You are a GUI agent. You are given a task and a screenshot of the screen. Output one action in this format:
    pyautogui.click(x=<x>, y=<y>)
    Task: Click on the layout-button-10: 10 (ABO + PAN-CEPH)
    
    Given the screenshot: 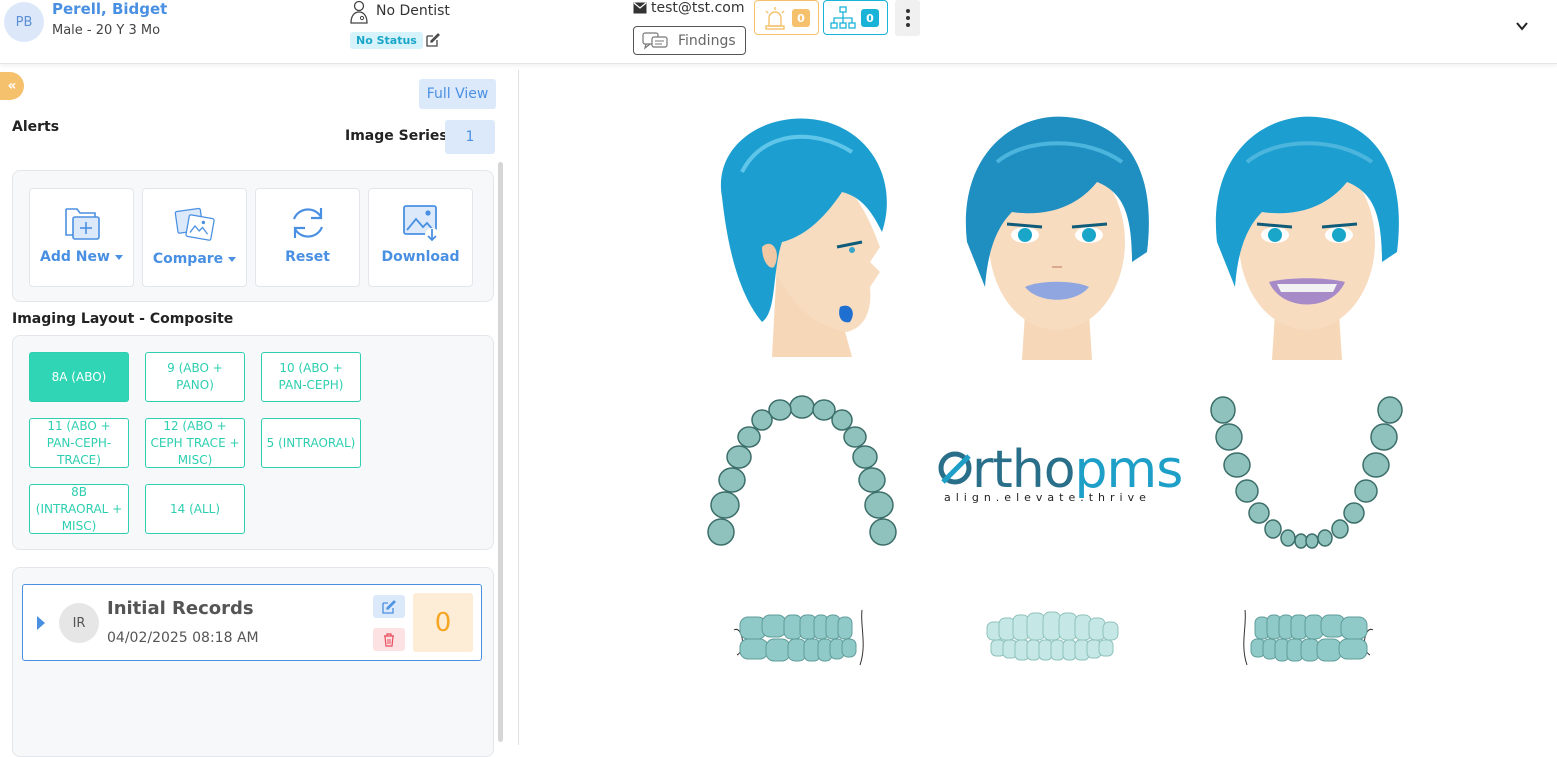 What is the action you would take?
    pyautogui.click(x=311, y=377)
    